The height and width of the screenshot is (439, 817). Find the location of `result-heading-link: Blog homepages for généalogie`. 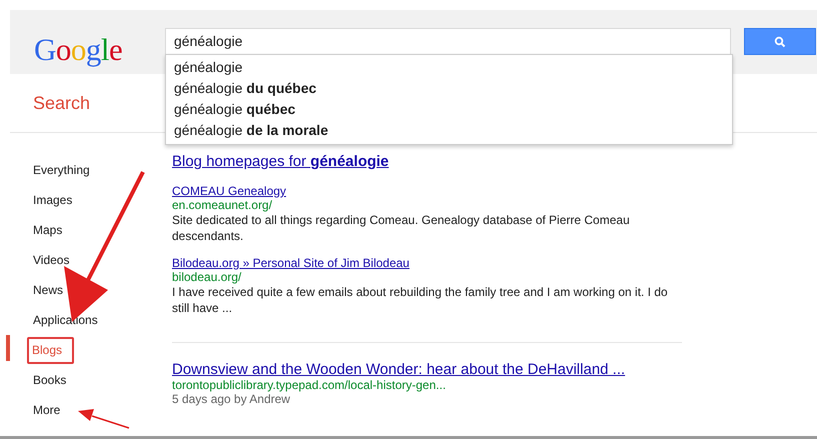

result-heading-link: Blog homepages for généalogie is located at coordinates (280, 161).